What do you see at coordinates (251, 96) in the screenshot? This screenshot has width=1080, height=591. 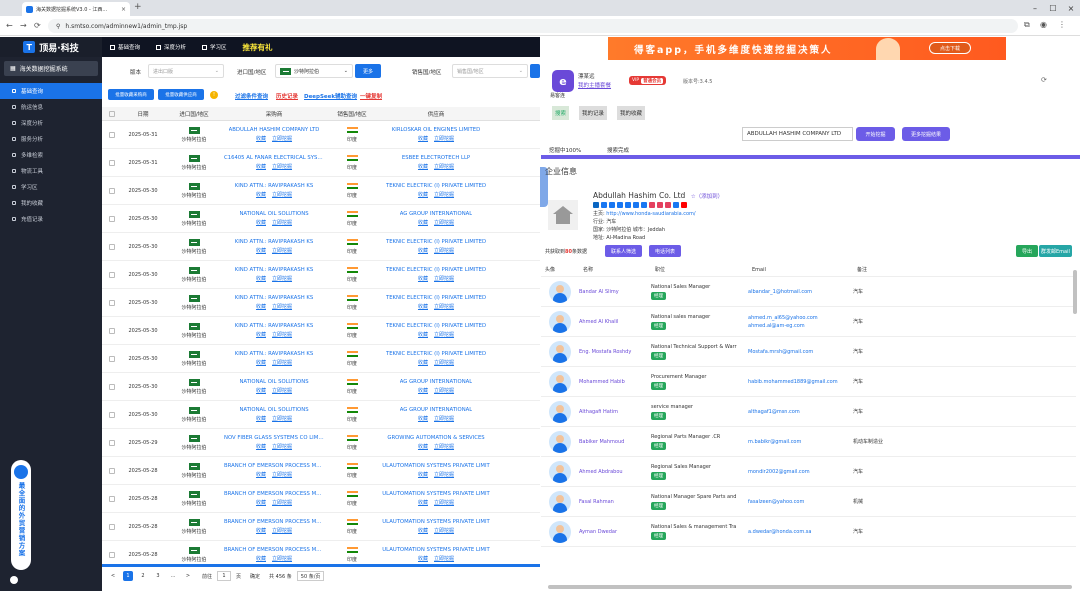 I see `filter-query-link: 过滤条件查询` at bounding box center [251, 96].